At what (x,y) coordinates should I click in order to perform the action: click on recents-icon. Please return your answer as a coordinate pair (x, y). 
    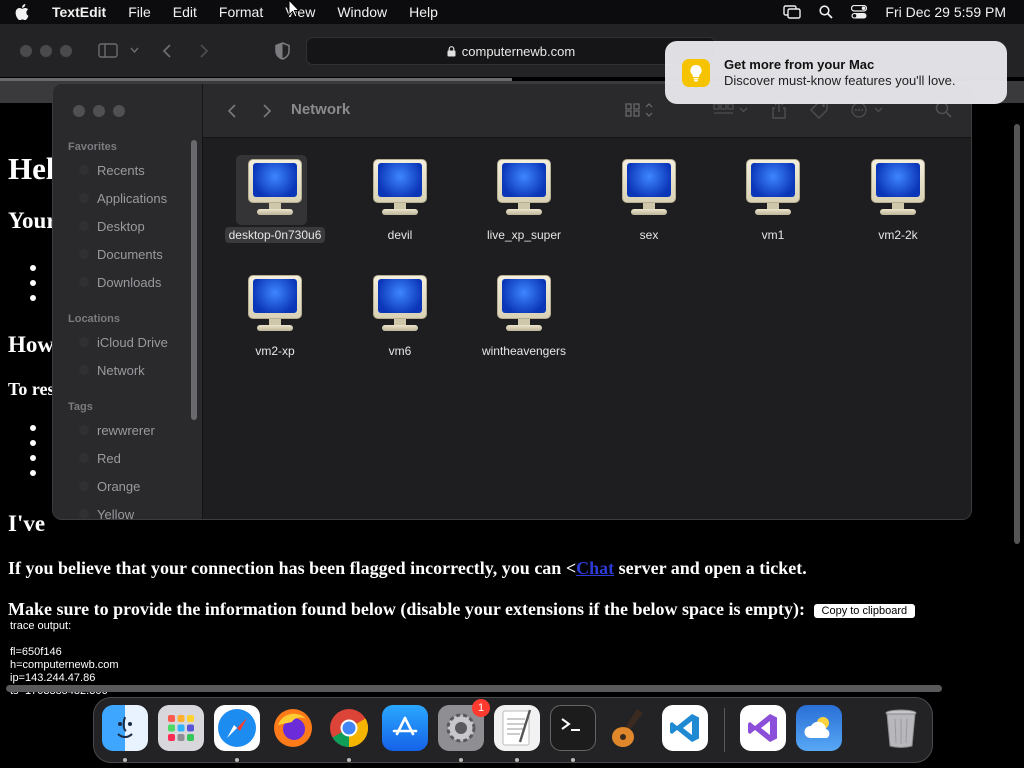
    Looking at the image, I should click on (84, 170).